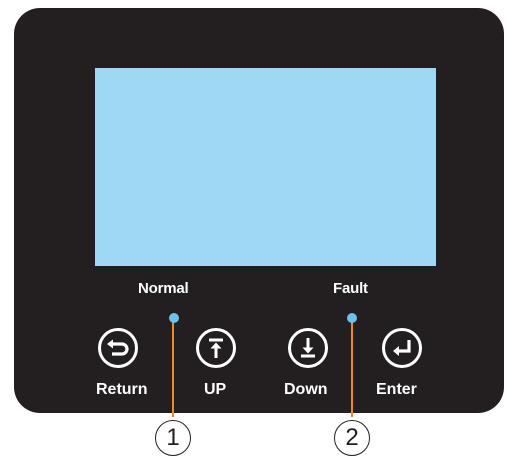  Describe the element at coordinates (174, 318) in the screenshot. I see `normal-indicator-led` at that location.